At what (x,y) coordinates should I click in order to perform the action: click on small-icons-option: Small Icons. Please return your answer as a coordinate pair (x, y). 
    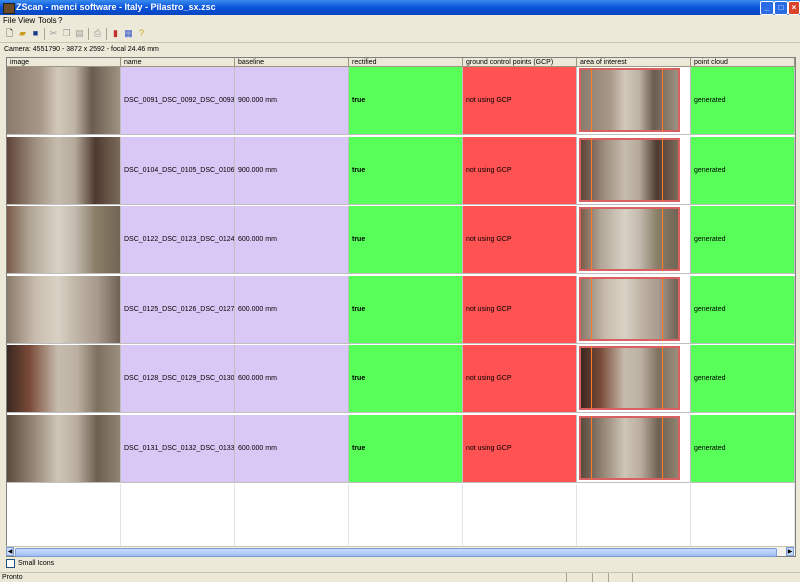
    Looking at the image, I should click on (30, 563).